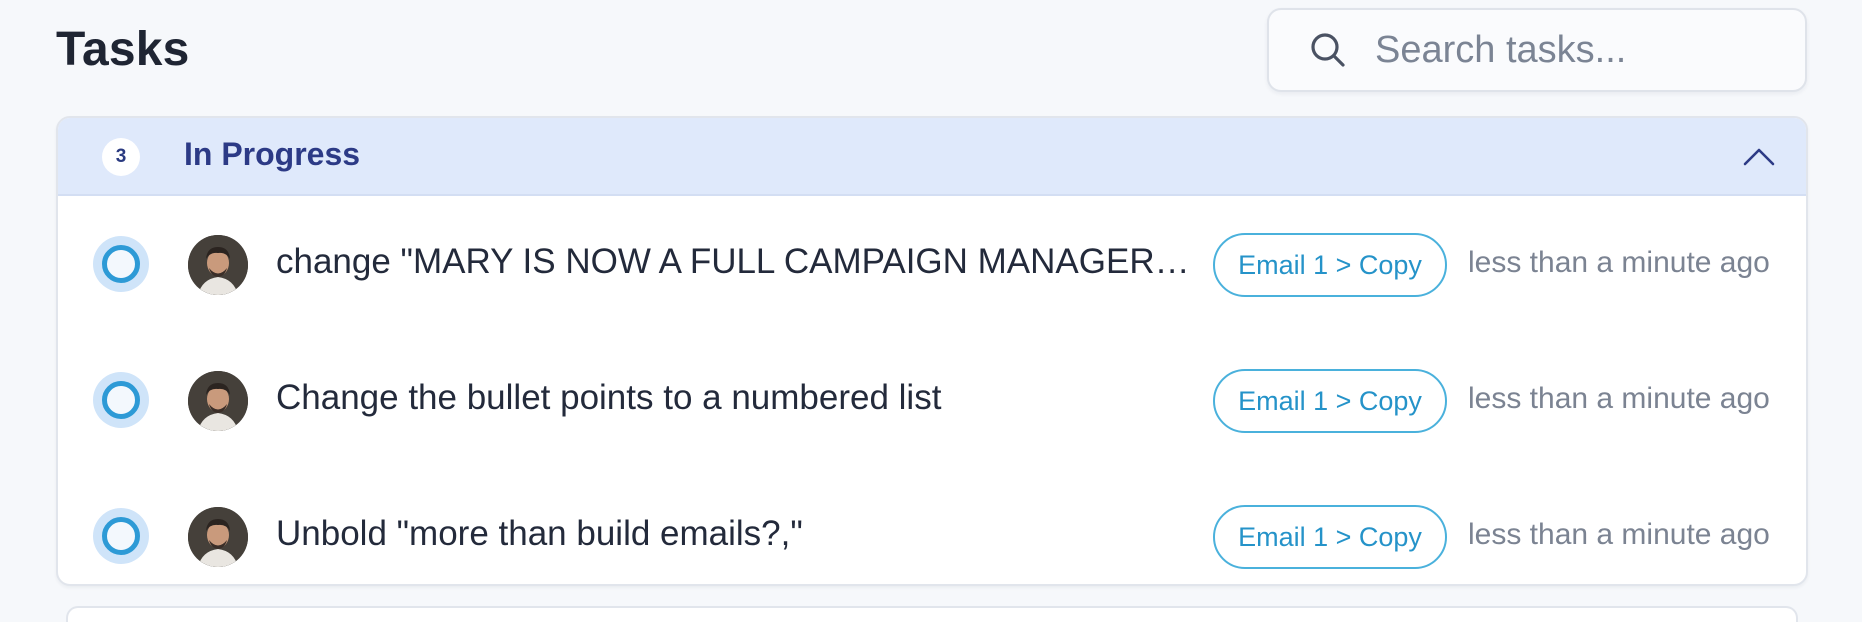 The width and height of the screenshot is (1862, 622). What do you see at coordinates (1328, 50) in the screenshot?
I see `search-icon` at bounding box center [1328, 50].